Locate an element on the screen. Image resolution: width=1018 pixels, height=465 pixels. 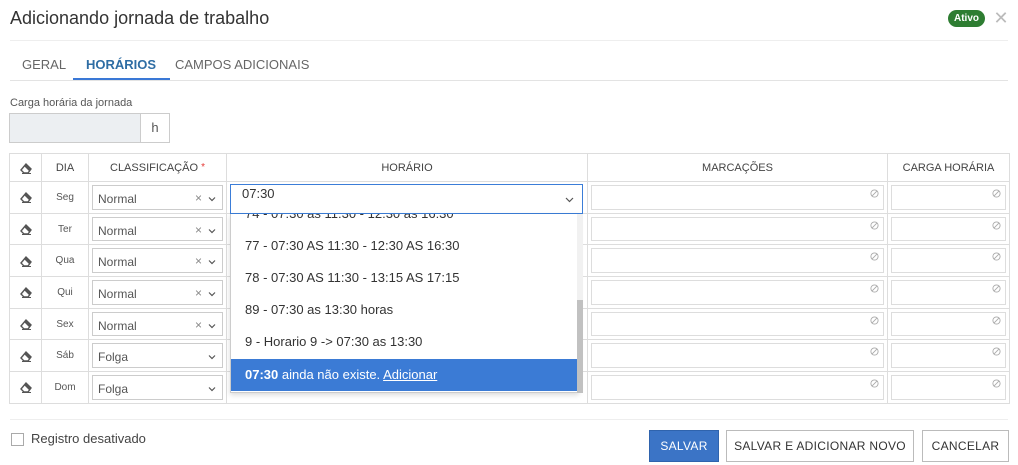
classificacao-cell: Normal × is located at coordinates (157, 261).